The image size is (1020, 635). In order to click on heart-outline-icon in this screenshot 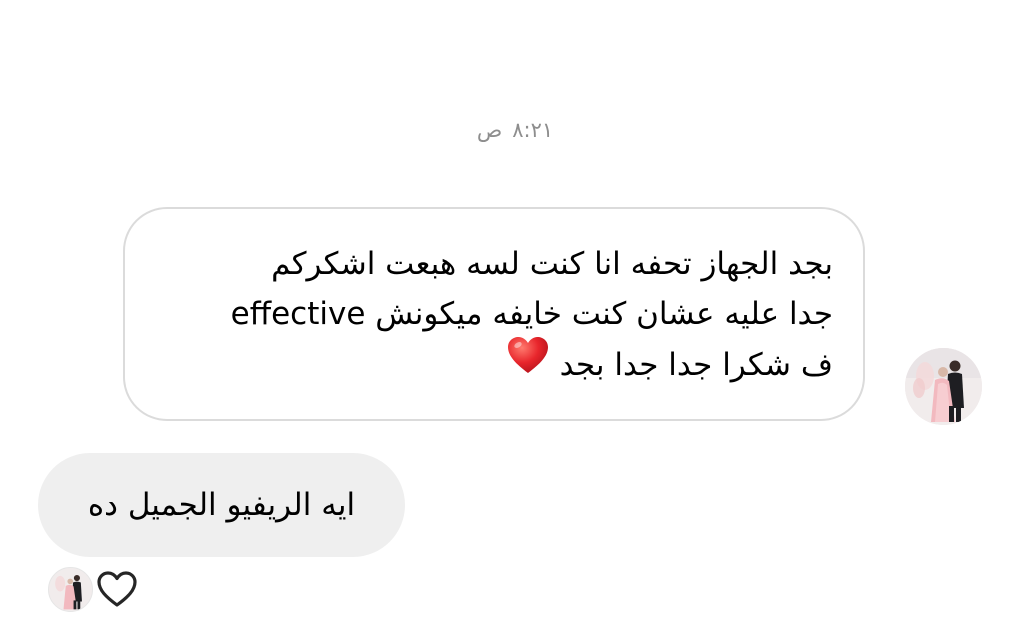, I will do `click(117, 589)`.